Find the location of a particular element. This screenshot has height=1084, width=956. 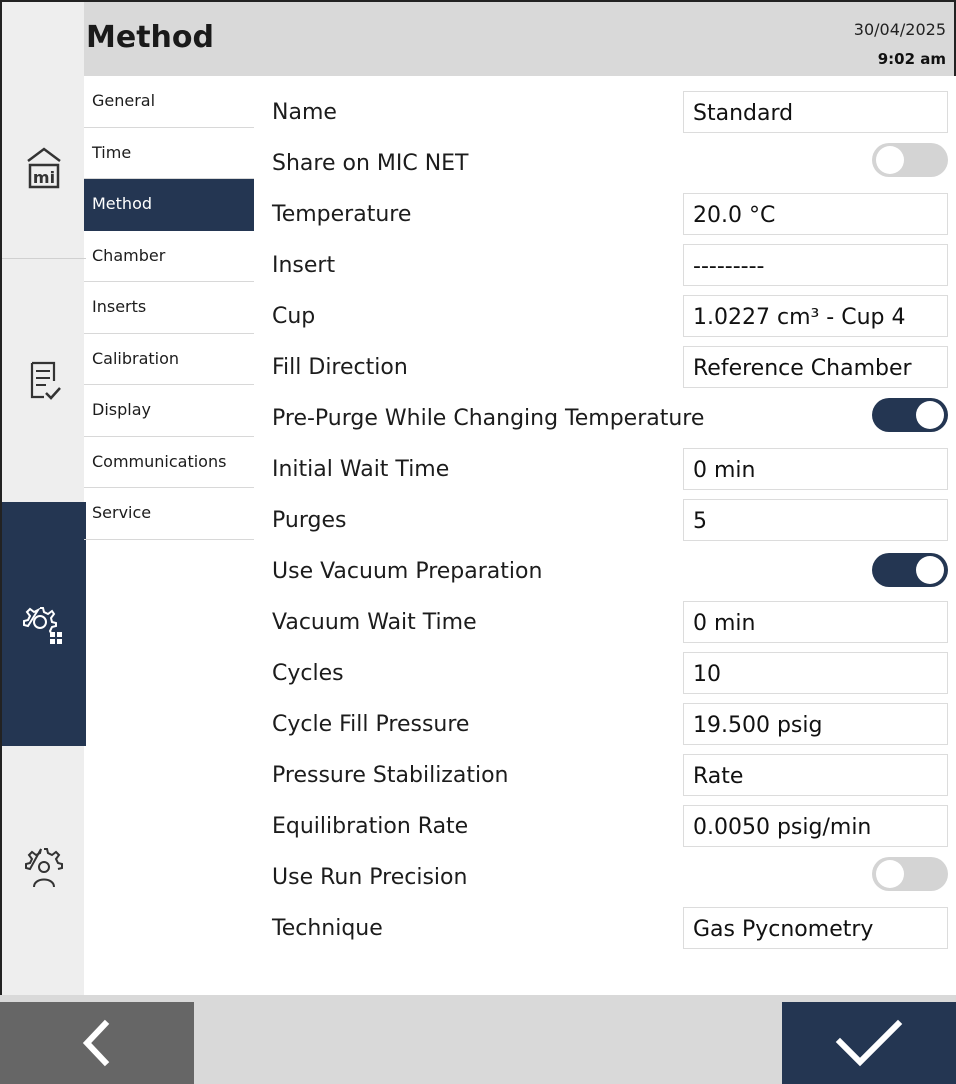

share-toggle is located at coordinates (910, 160).